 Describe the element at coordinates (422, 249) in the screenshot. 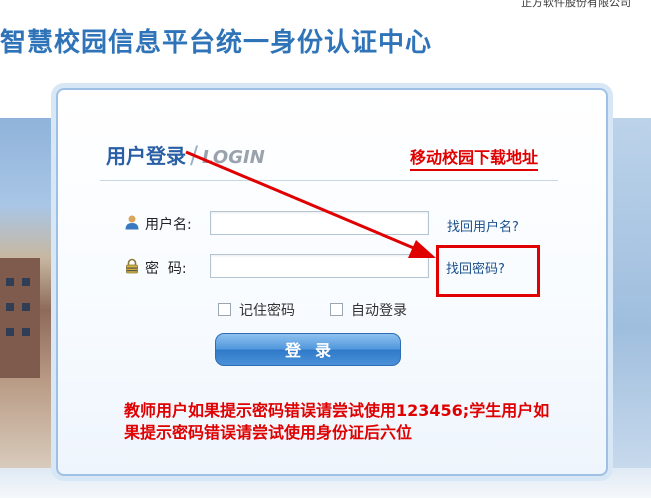

I see `annotation-arrow-head` at that location.